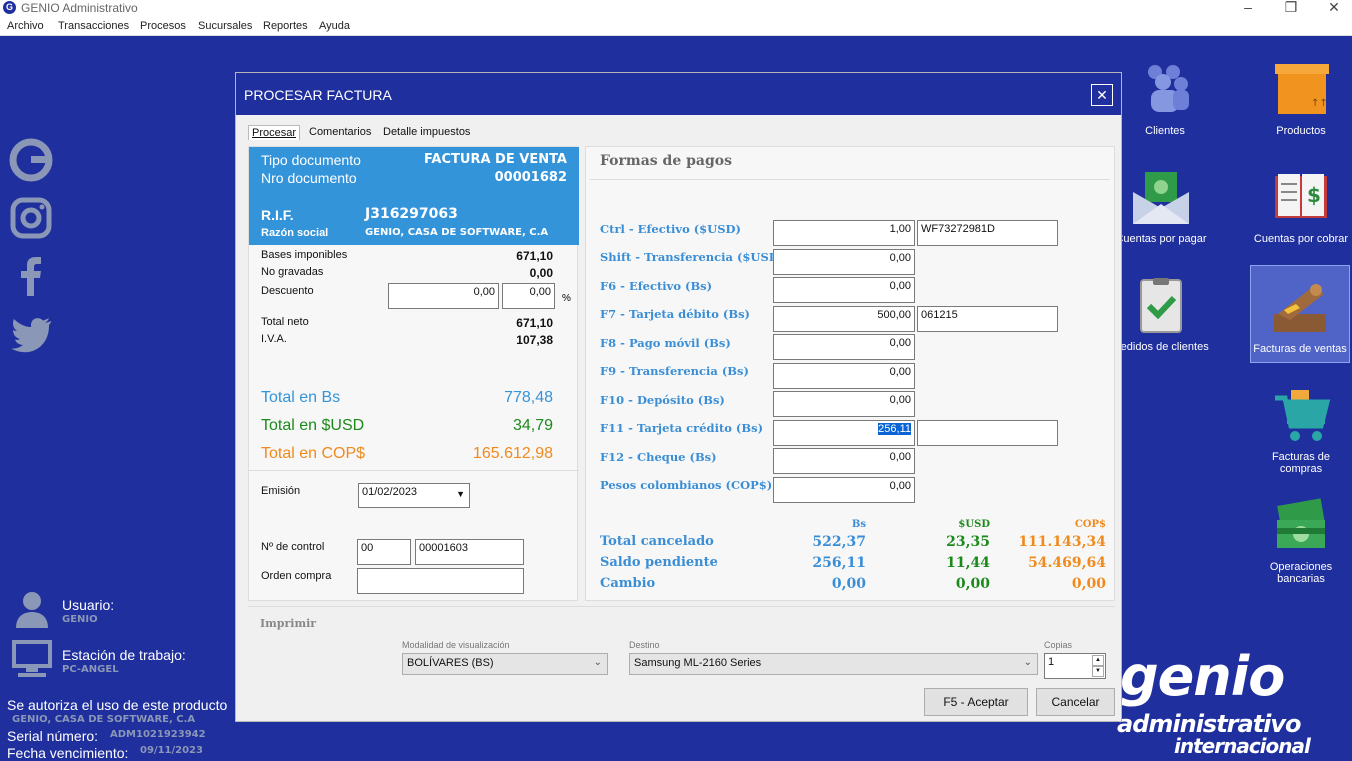 Image resolution: width=1352 pixels, height=761 pixels. Describe the element at coordinates (858, 524) in the screenshot. I see `column-bs-header: Bs` at that location.